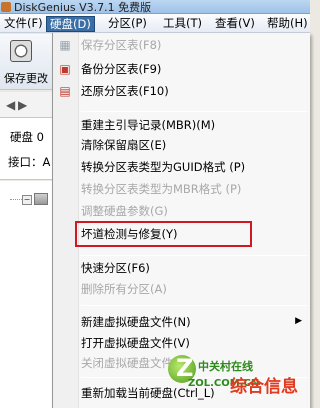 This screenshot has width=320, height=408. I want to click on submenu-arrow-icon: ▶, so click(298, 321).